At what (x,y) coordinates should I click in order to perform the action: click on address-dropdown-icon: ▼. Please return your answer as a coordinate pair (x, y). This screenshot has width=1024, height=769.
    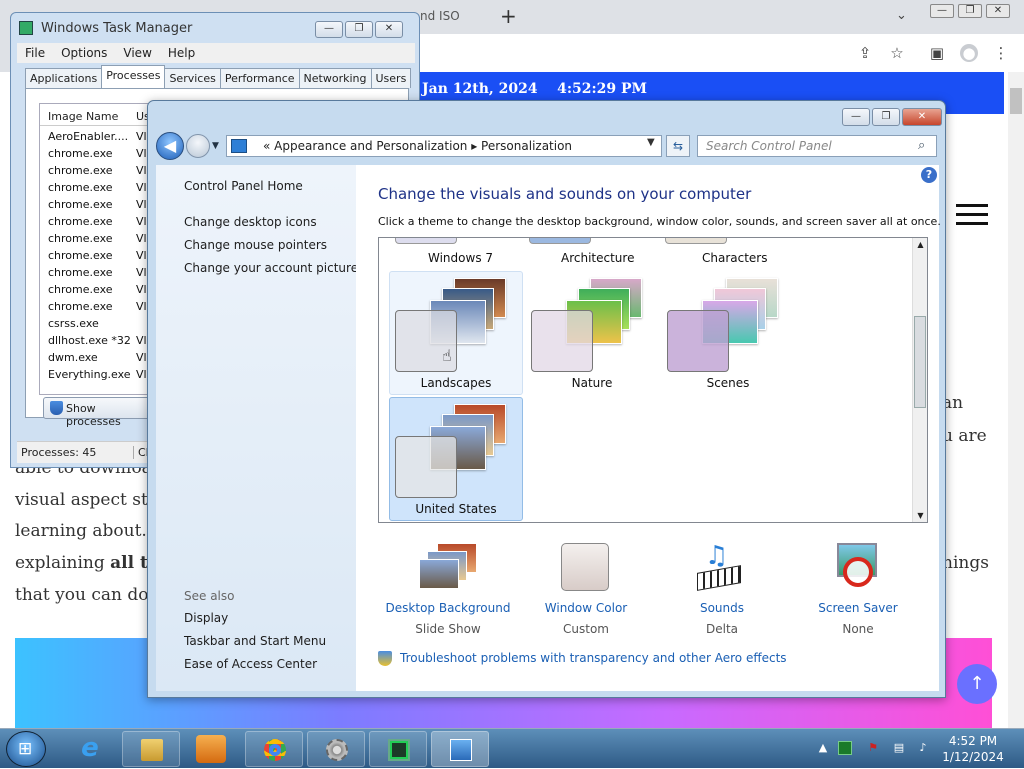
    Looking at the image, I should click on (651, 142).